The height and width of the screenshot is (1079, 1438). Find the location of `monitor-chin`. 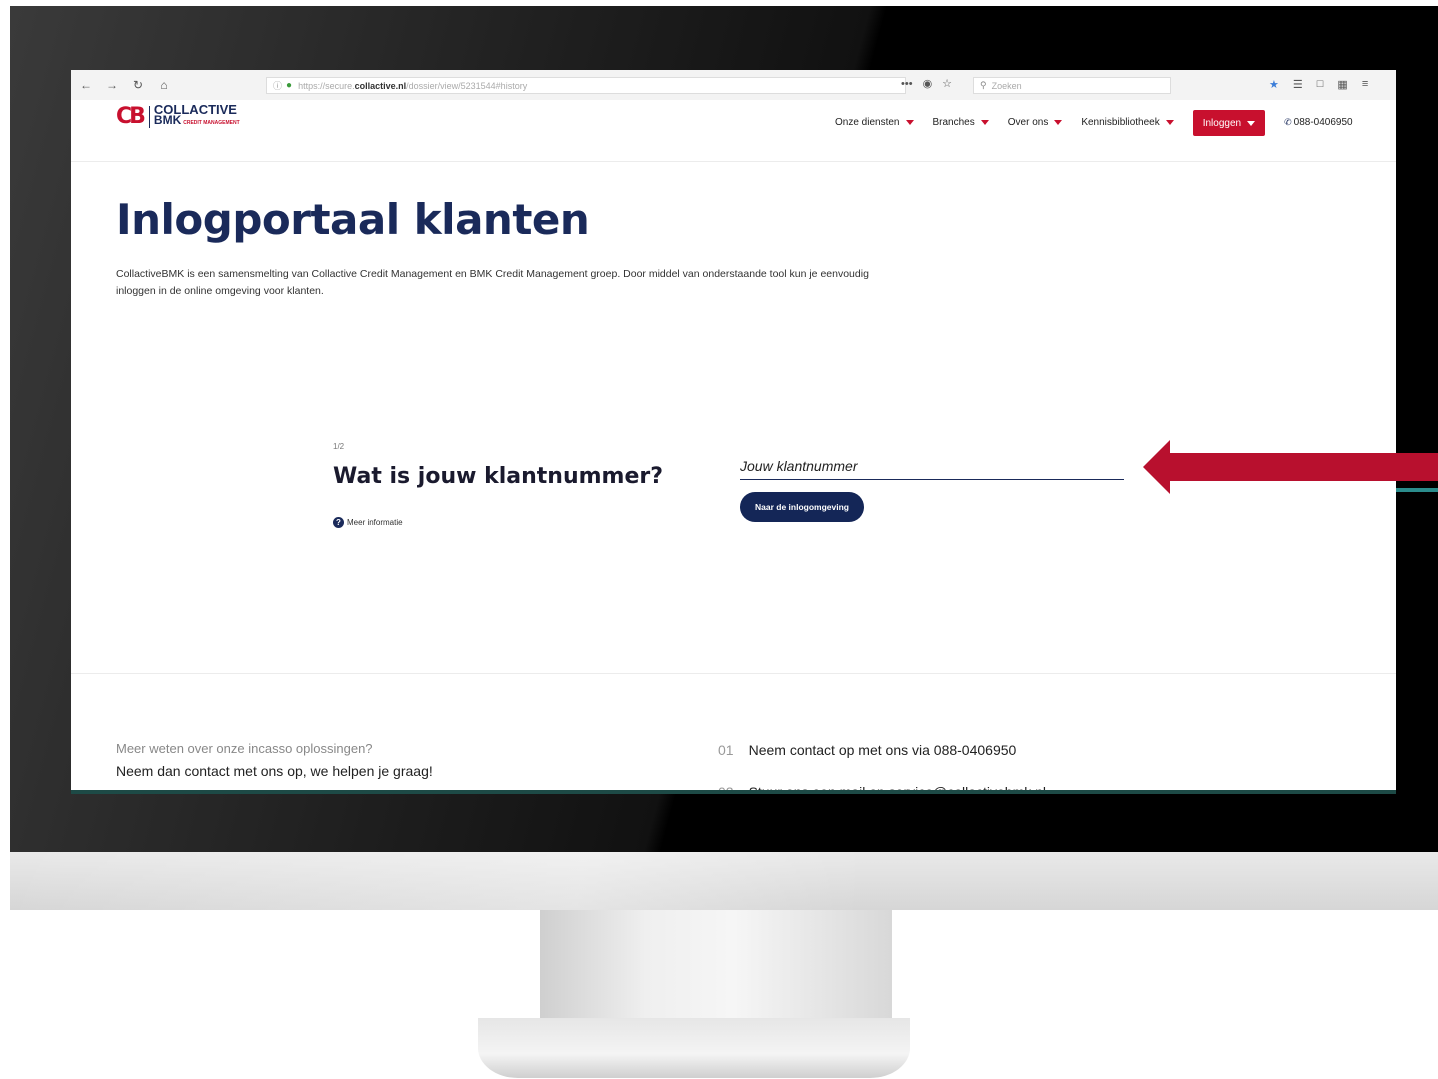

monitor-chin is located at coordinates (724, 881).